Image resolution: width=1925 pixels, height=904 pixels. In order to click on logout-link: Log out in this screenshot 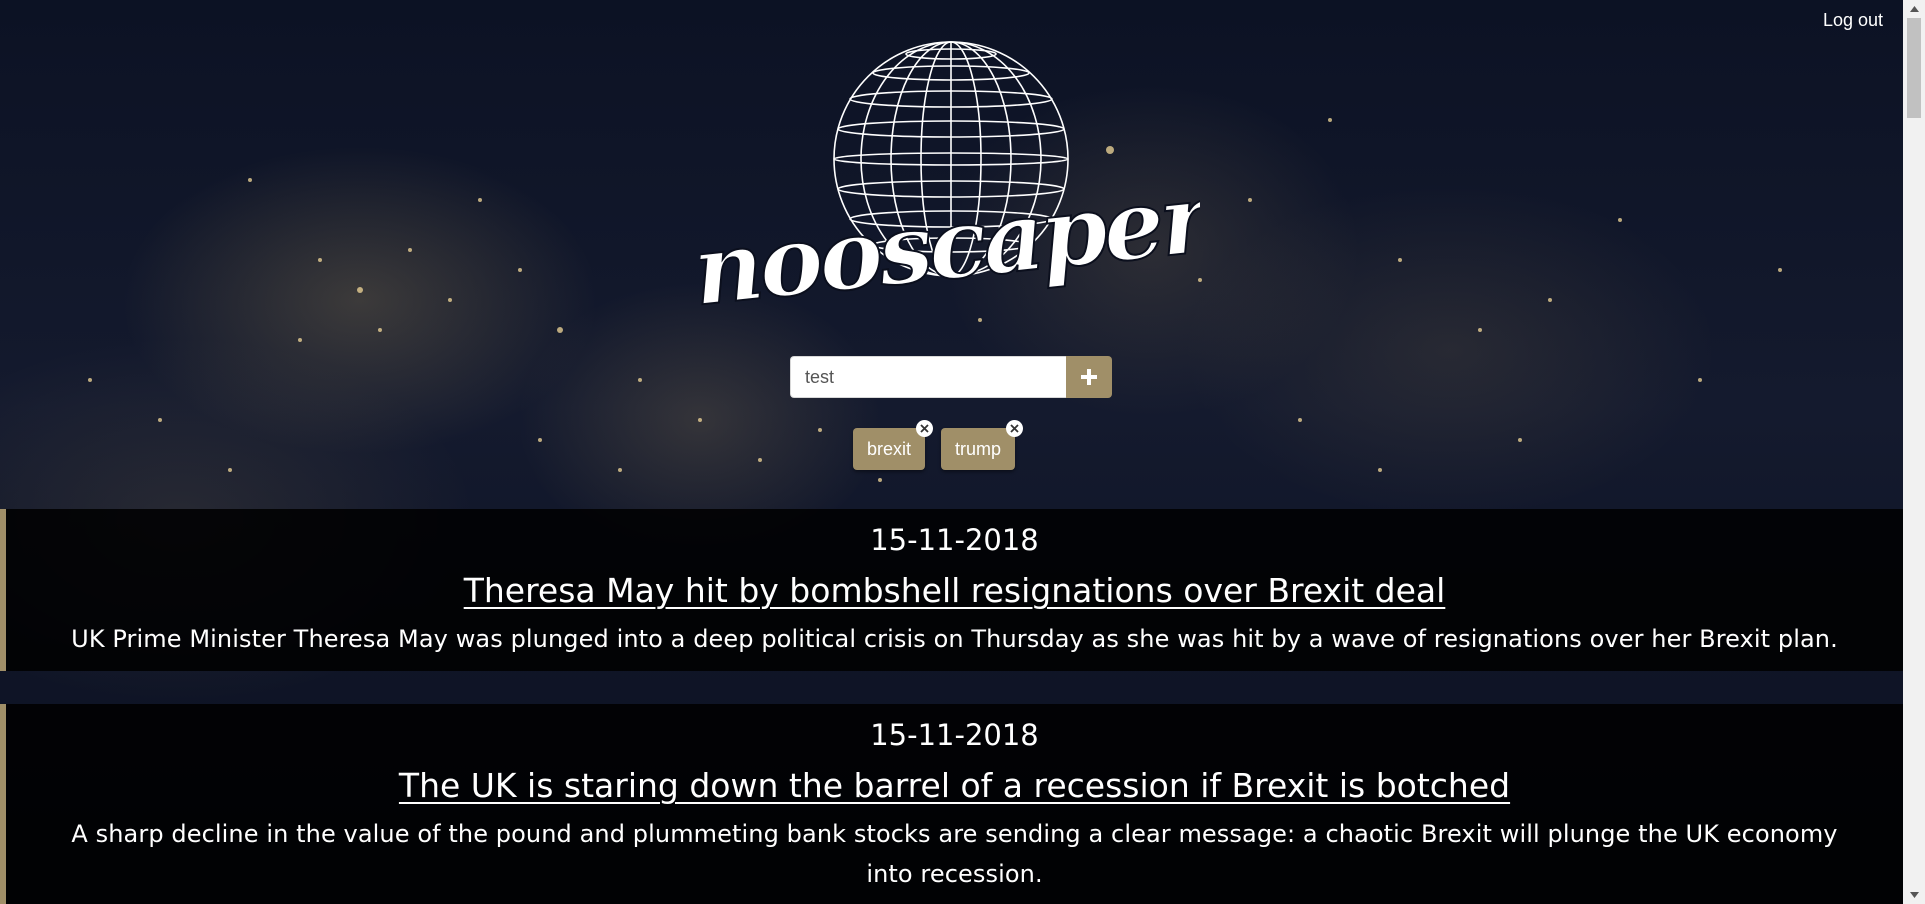, I will do `click(1853, 20)`.